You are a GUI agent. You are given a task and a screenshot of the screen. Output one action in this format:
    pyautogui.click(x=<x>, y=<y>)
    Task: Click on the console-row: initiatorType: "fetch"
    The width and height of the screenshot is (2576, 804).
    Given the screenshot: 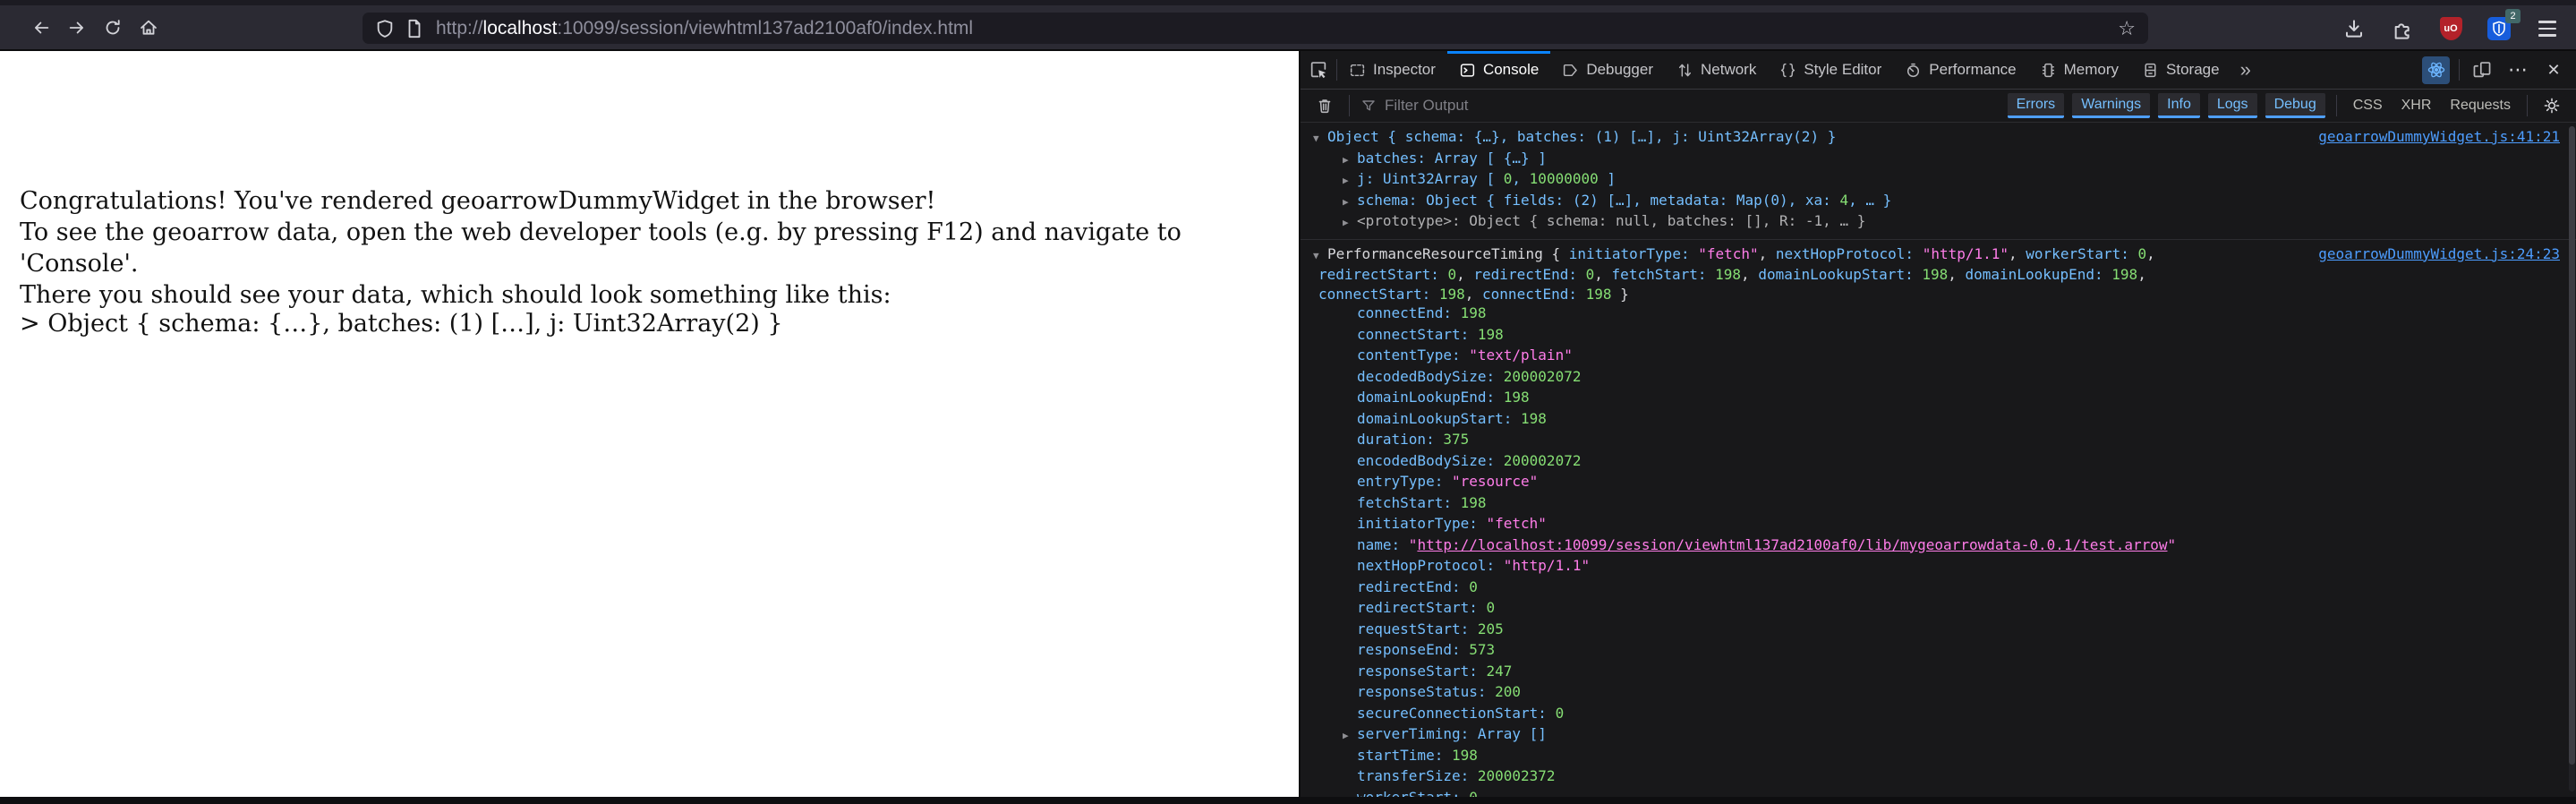 What is the action you would take?
    pyautogui.click(x=1938, y=524)
    